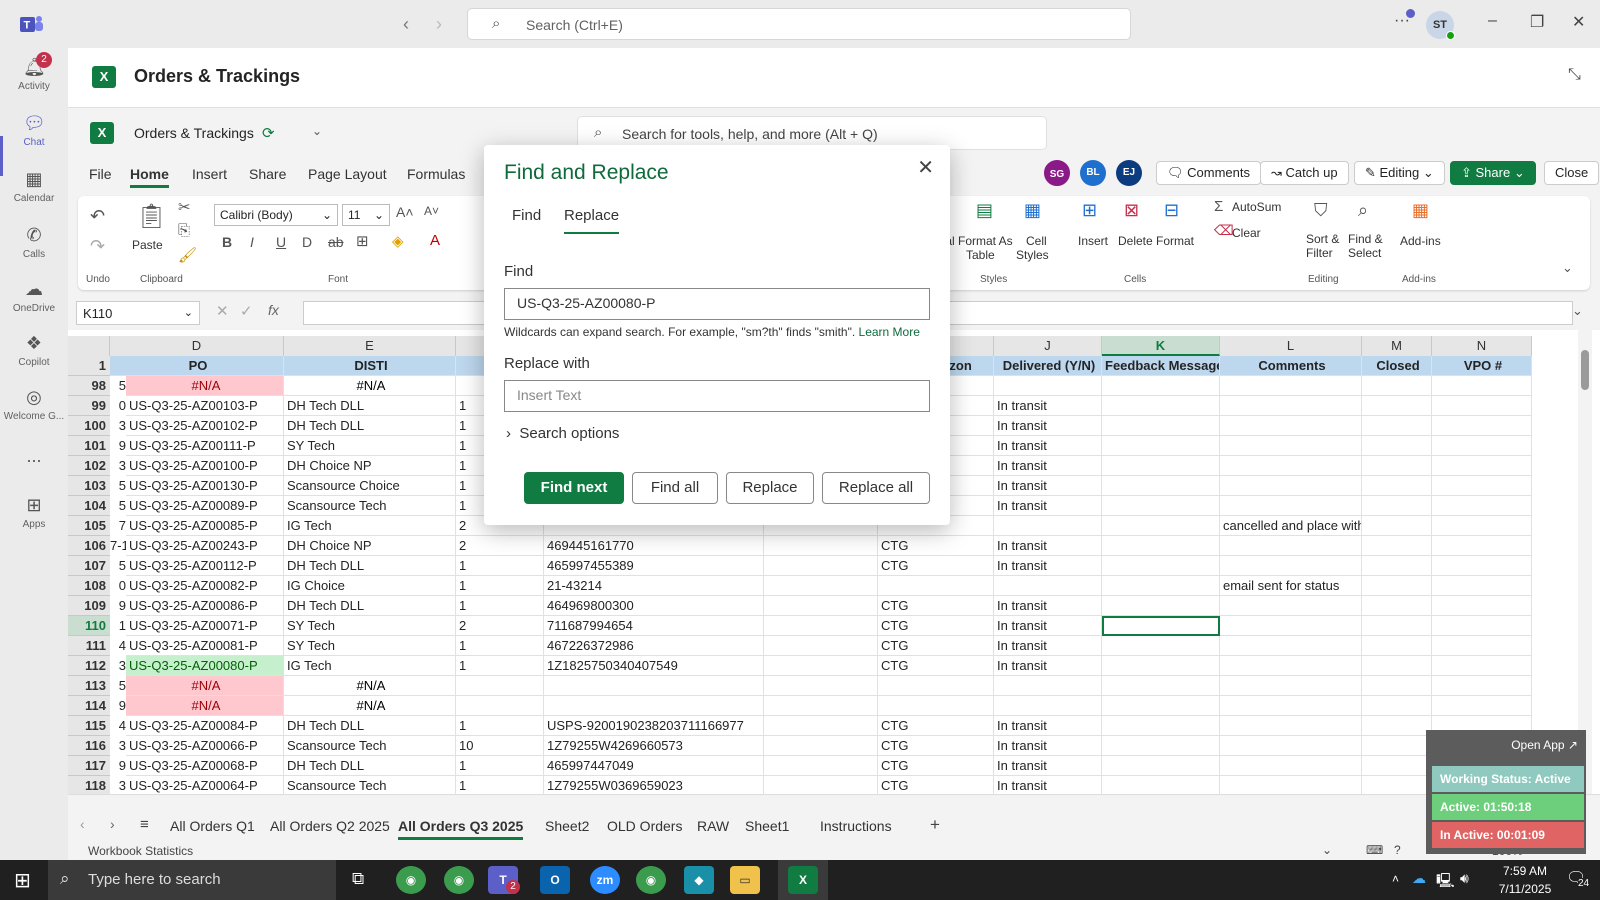 The width and height of the screenshot is (1600, 900). I want to click on table-cell: US-Q3-25-AZ00084-P, so click(205, 726).